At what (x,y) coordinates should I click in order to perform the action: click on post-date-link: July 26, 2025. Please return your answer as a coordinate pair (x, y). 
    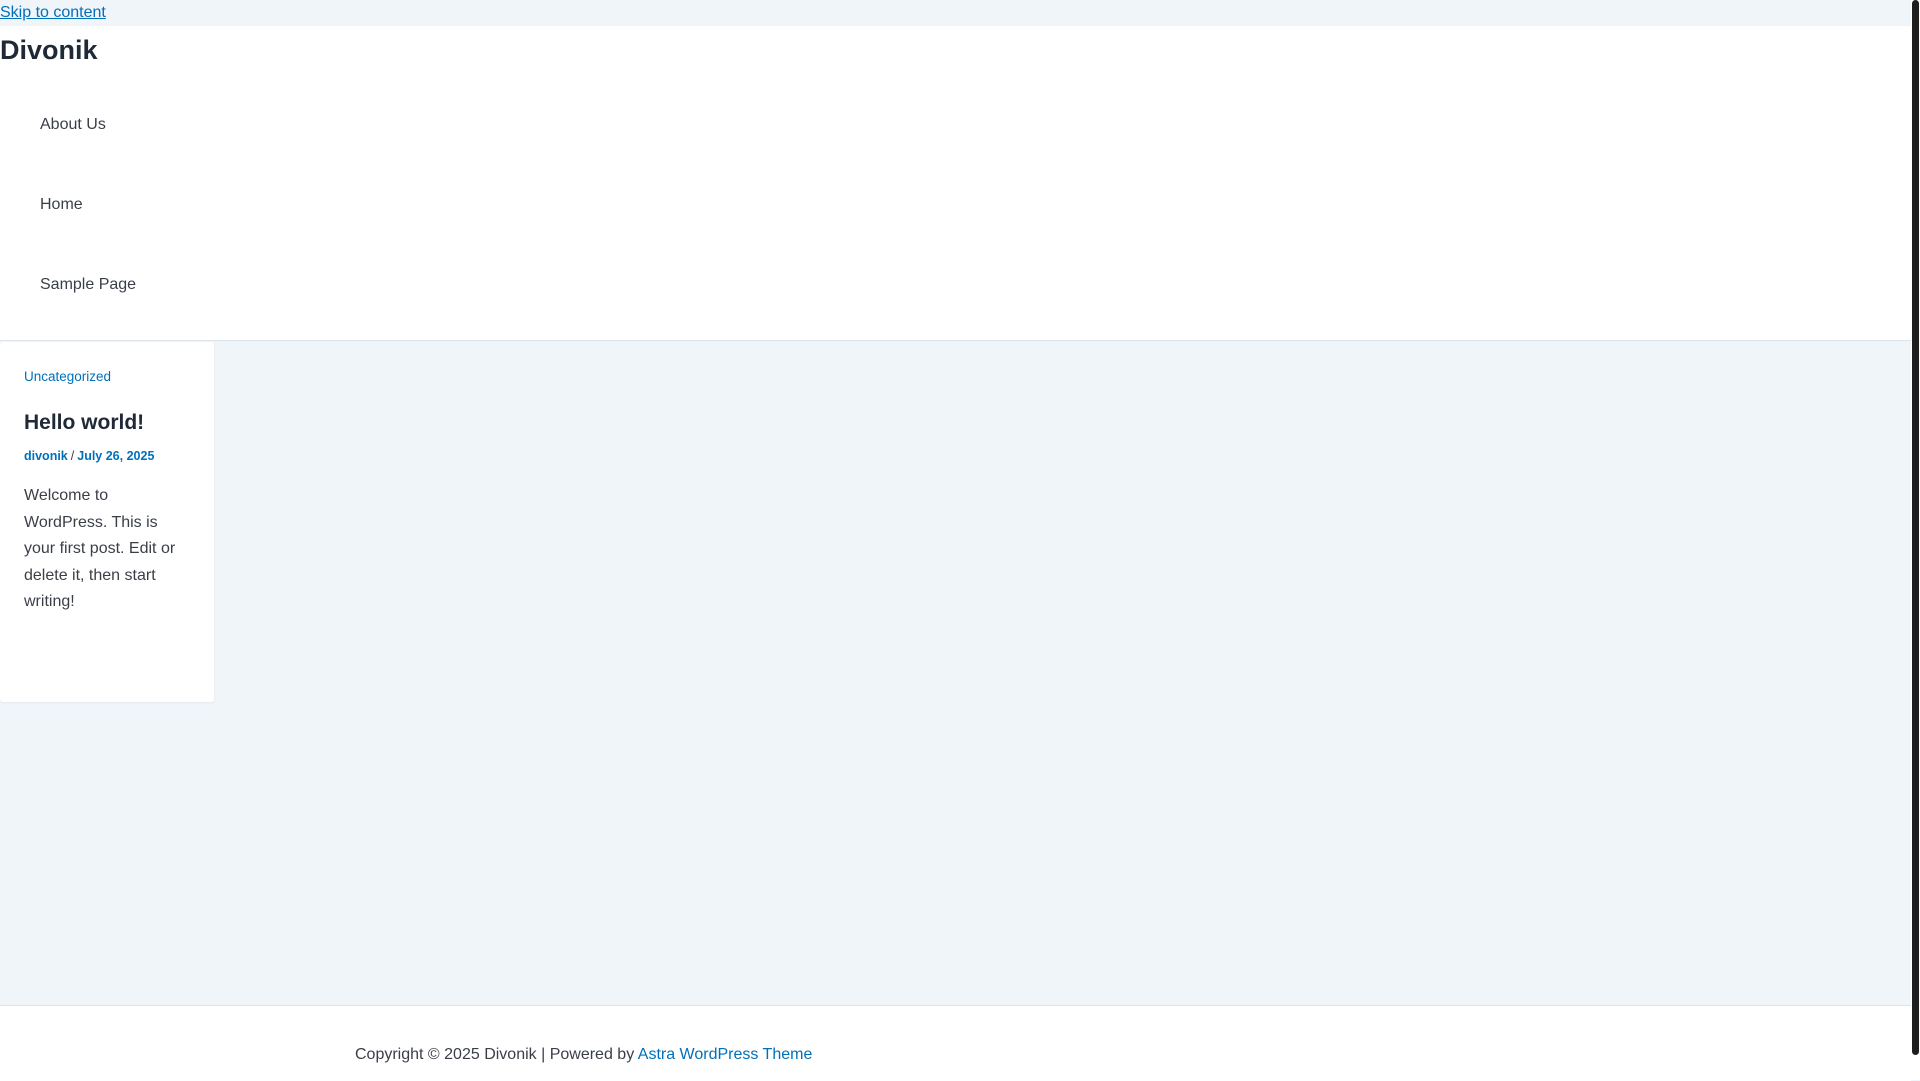
    Looking at the image, I should click on (115, 456).